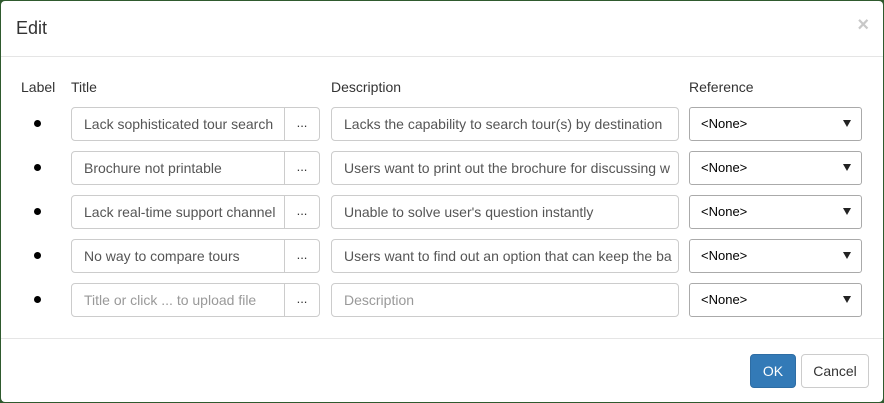  Describe the element at coordinates (366, 87) in the screenshot. I see `column-header-description: Description` at that location.